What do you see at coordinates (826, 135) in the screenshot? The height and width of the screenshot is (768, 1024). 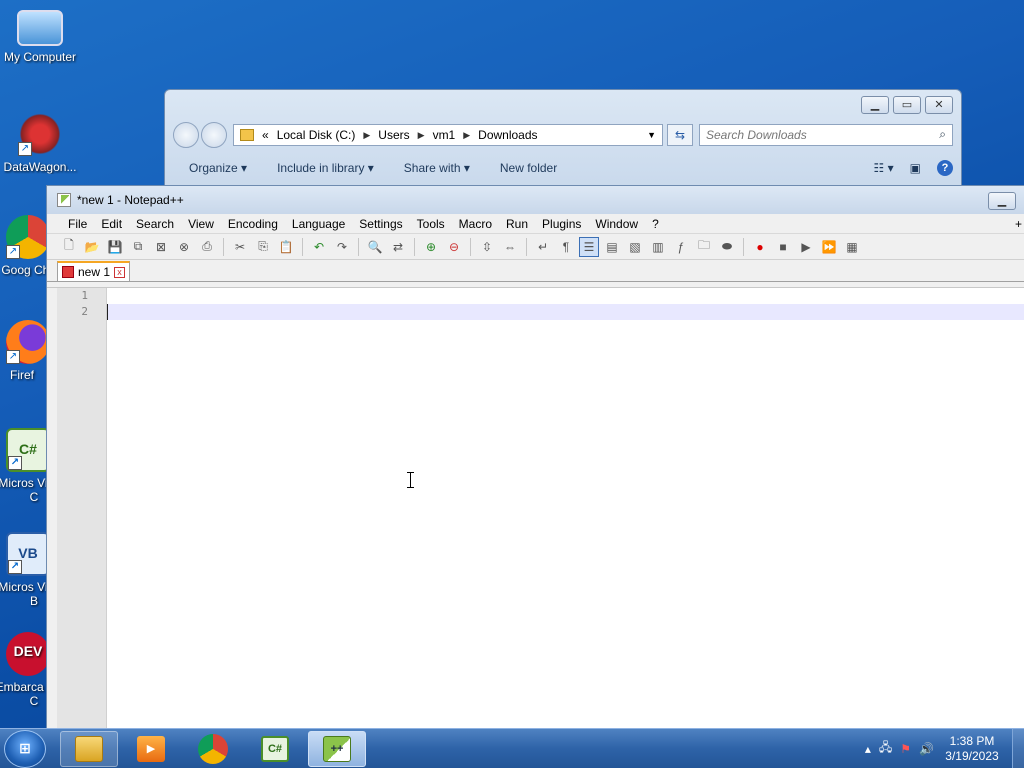 I see `search-input: Search Downloads ⌕` at bounding box center [826, 135].